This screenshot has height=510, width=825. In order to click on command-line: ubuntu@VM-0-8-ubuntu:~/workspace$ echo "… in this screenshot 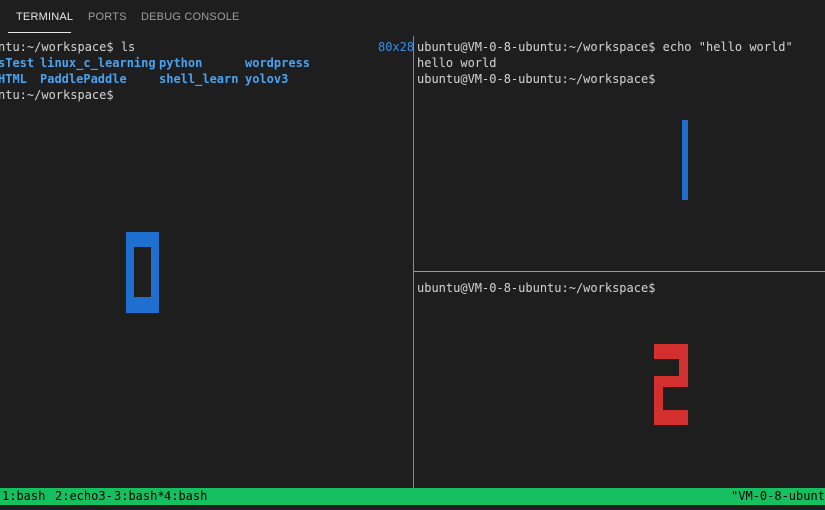, I will do `click(605, 47)`.